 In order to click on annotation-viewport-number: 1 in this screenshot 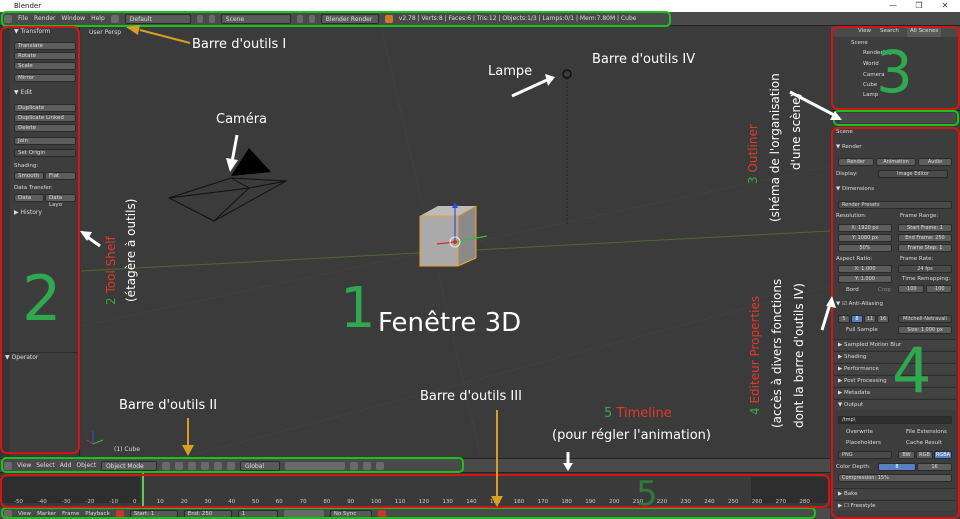, I will do `click(358, 308)`.